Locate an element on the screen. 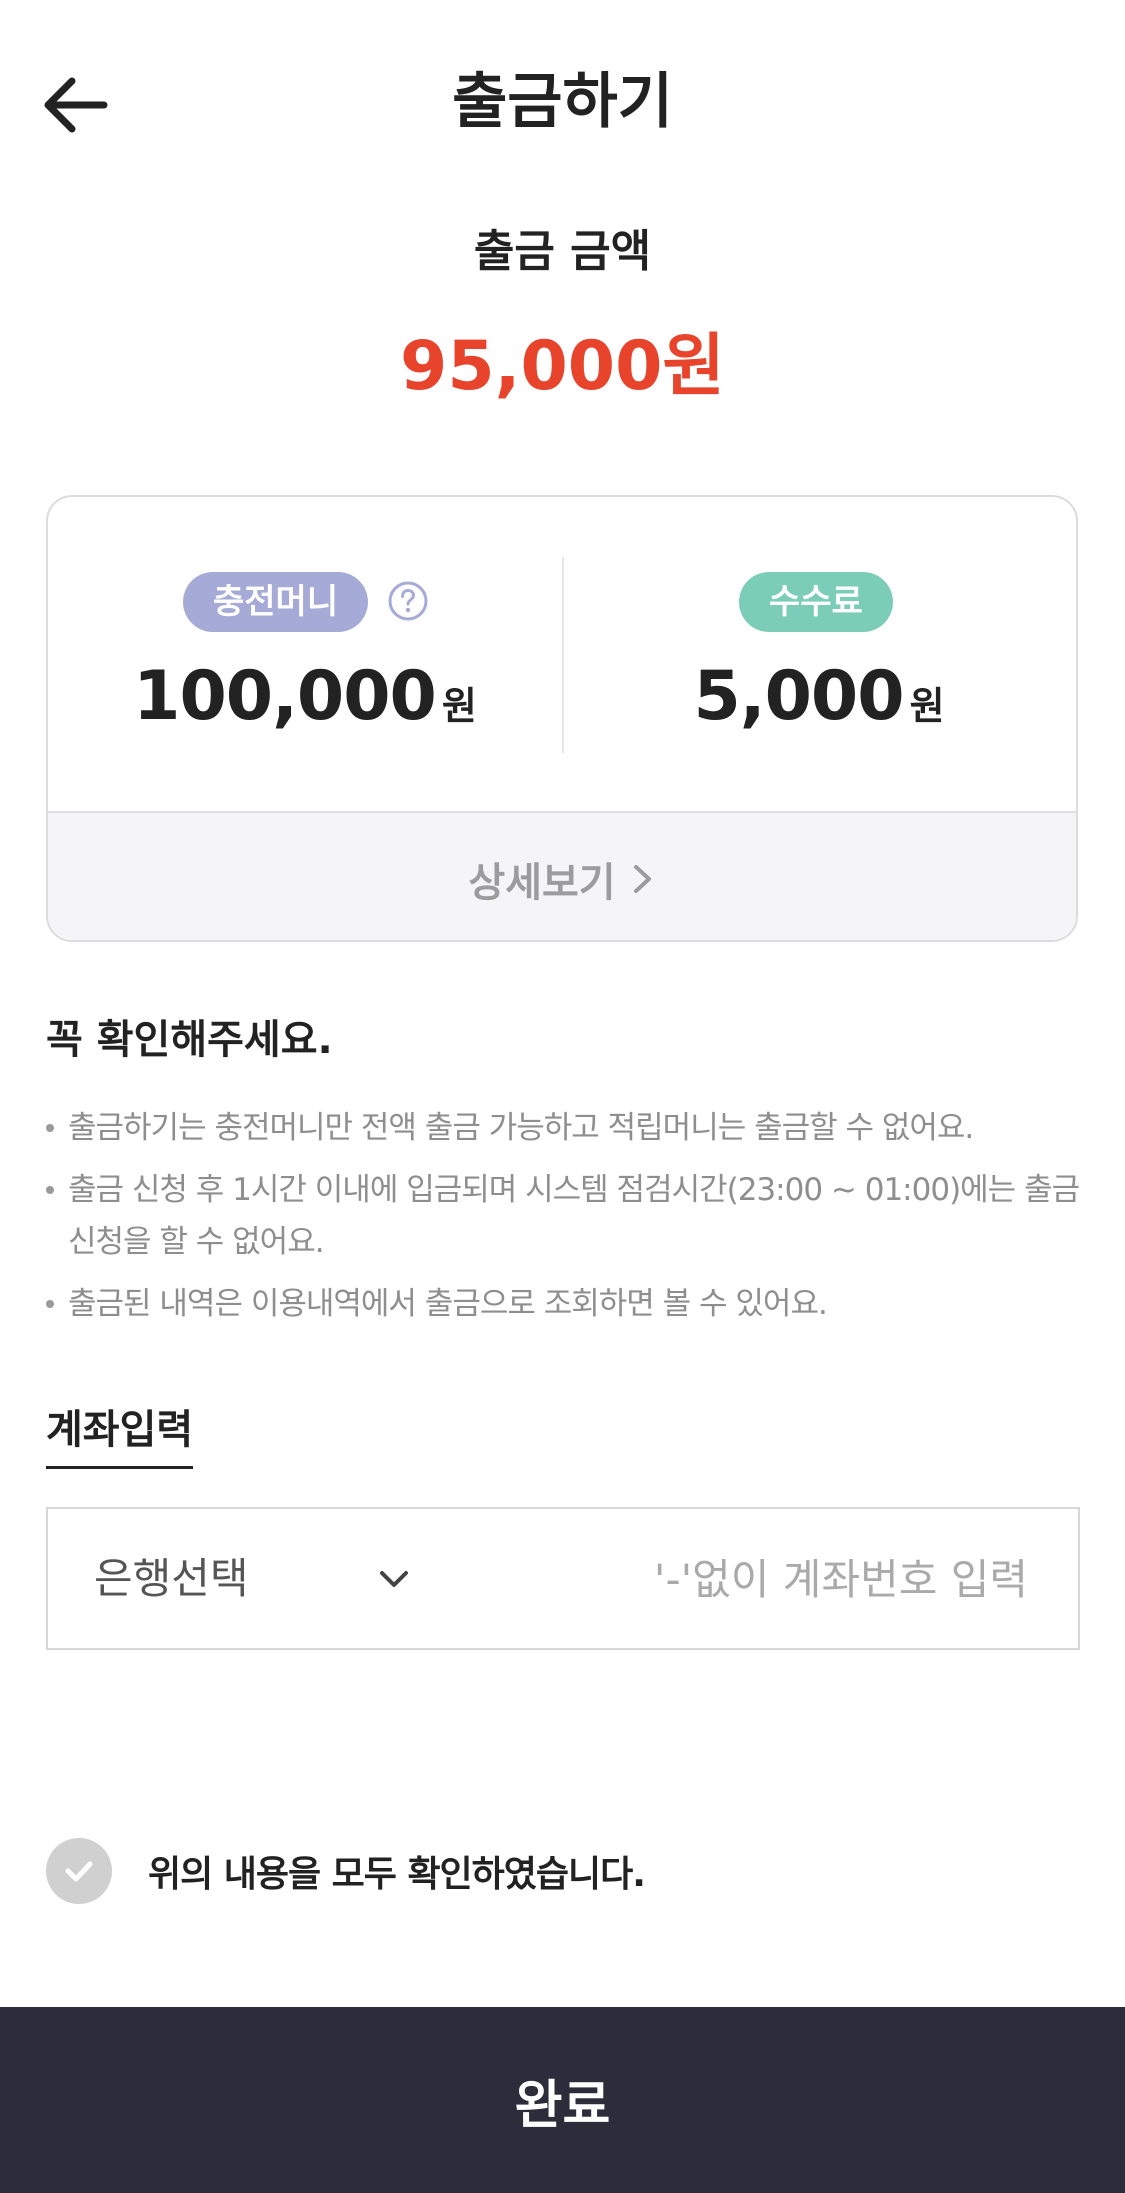 The image size is (1125, 2193). fee-value: 5,000 is located at coordinates (798, 696).